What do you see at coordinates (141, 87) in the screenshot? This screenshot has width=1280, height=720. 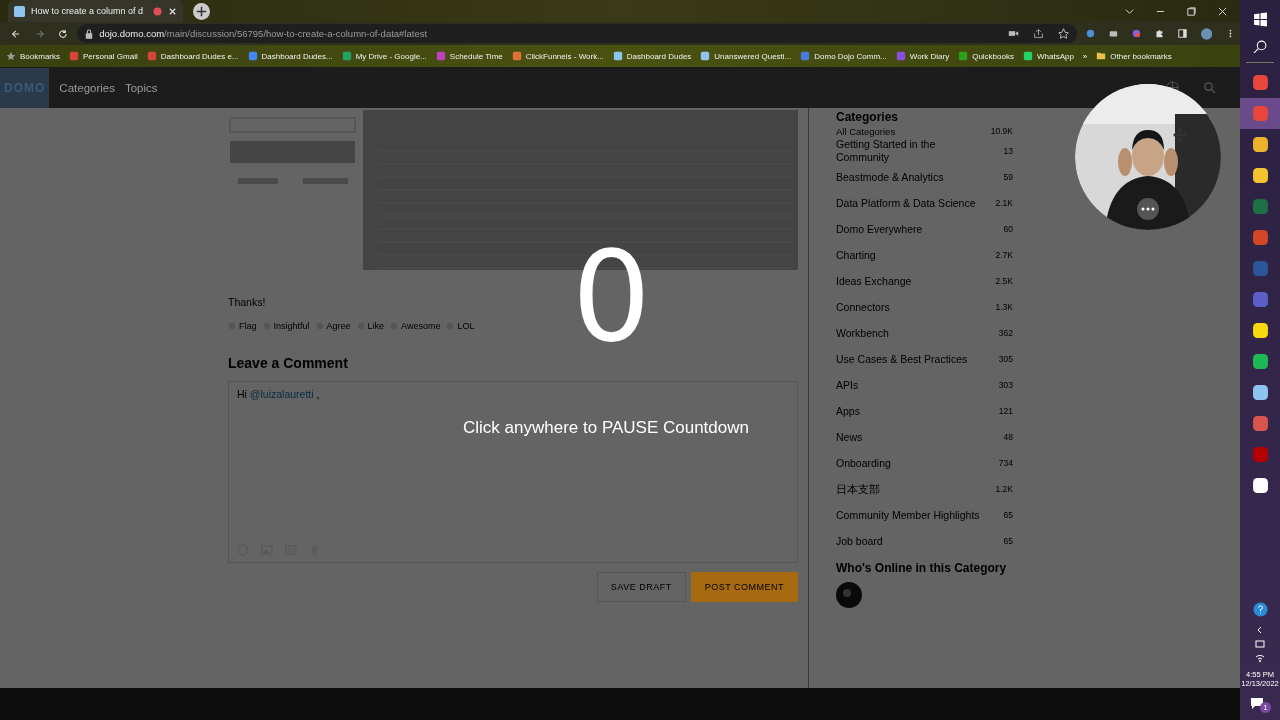 I see `nav-link: Topics` at bounding box center [141, 87].